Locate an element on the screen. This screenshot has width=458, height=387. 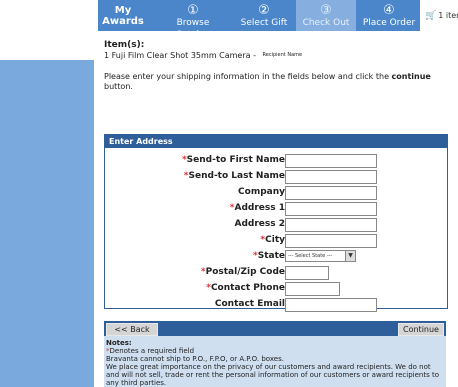
tab-my-awards: My Awards is located at coordinates (123, 15).